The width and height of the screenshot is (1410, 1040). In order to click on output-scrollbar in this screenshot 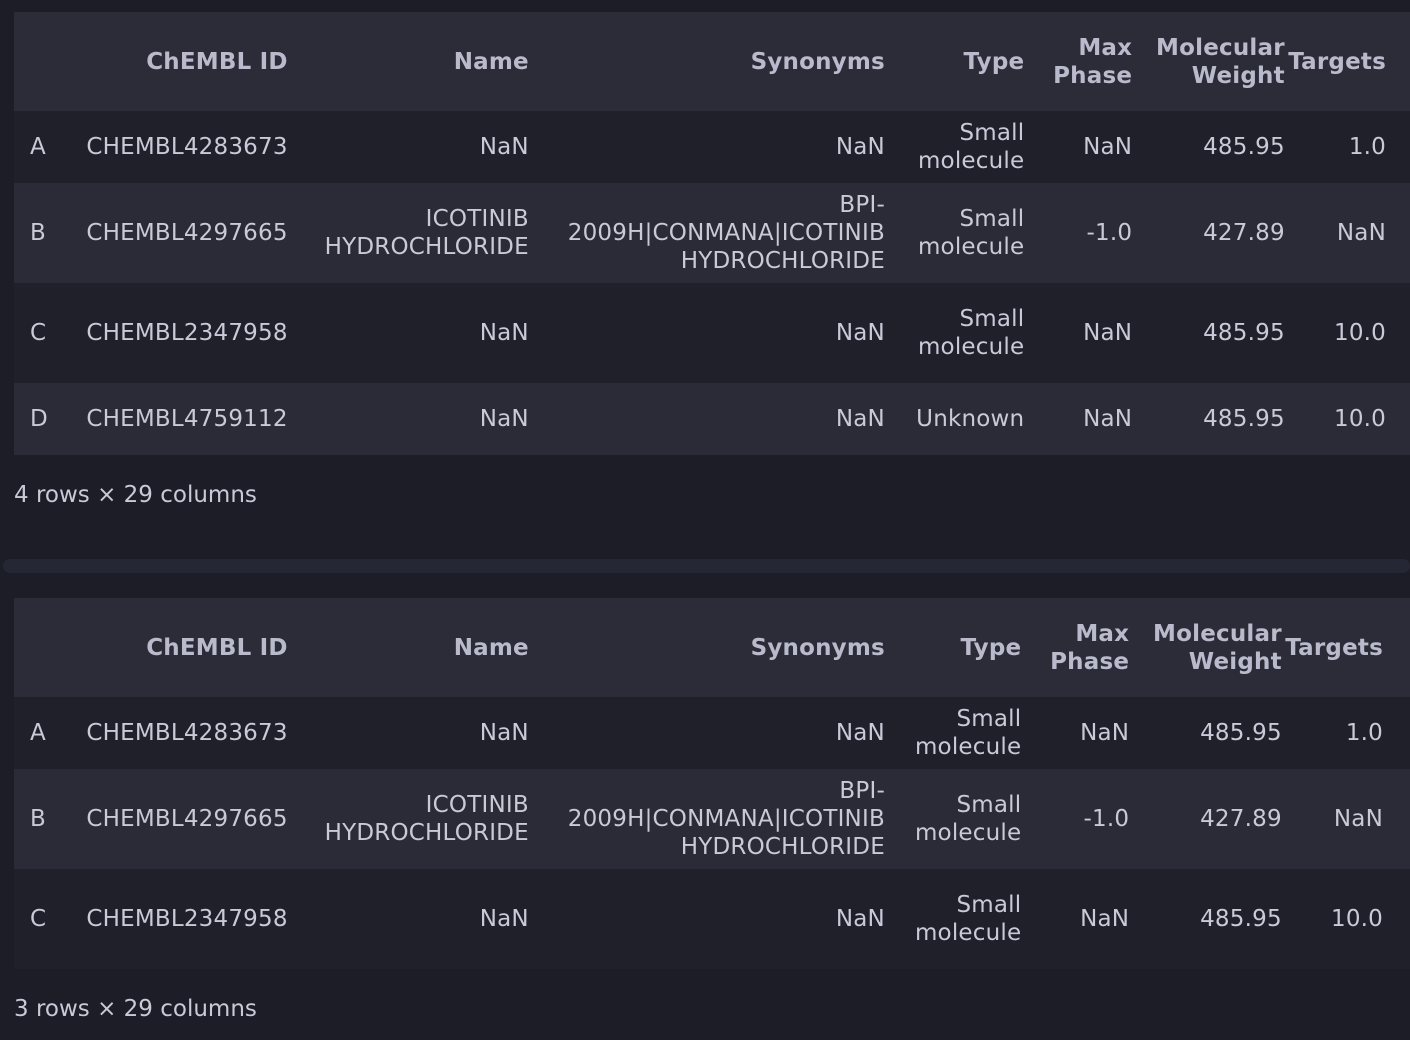, I will do `click(706, 566)`.